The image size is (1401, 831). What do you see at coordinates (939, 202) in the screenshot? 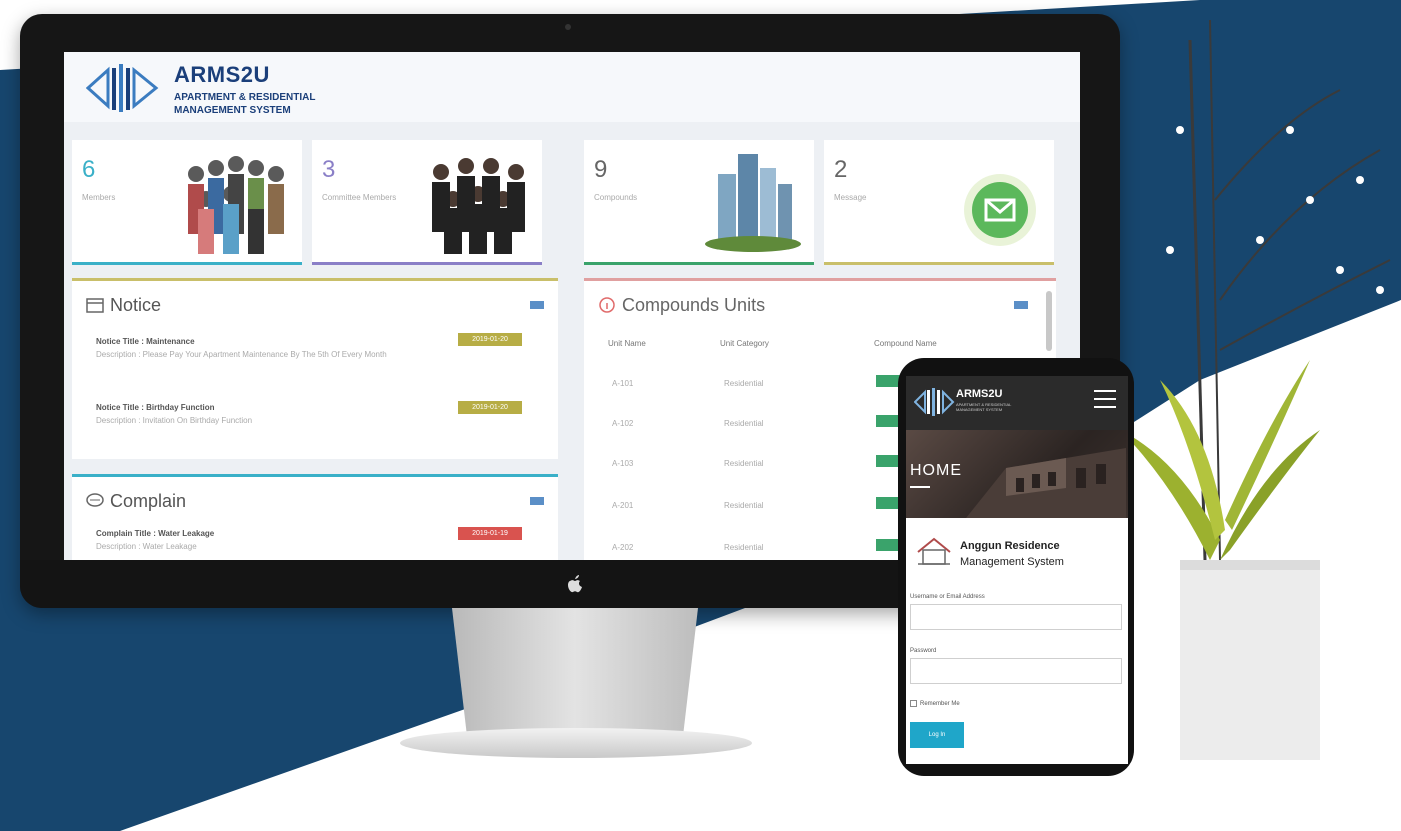
I see `message-stat-card: 2 Message` at bounding box center [939, 202].